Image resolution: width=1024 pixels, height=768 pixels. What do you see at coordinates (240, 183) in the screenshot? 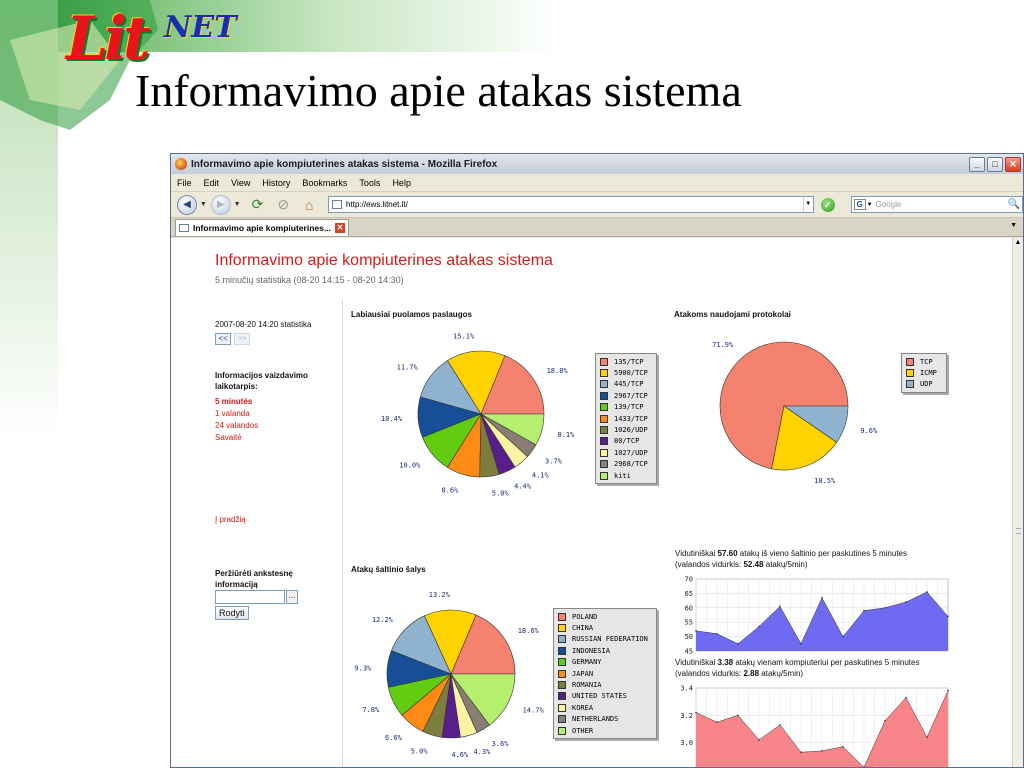
I see `menu-view: View` at bounding box center [240, 183].